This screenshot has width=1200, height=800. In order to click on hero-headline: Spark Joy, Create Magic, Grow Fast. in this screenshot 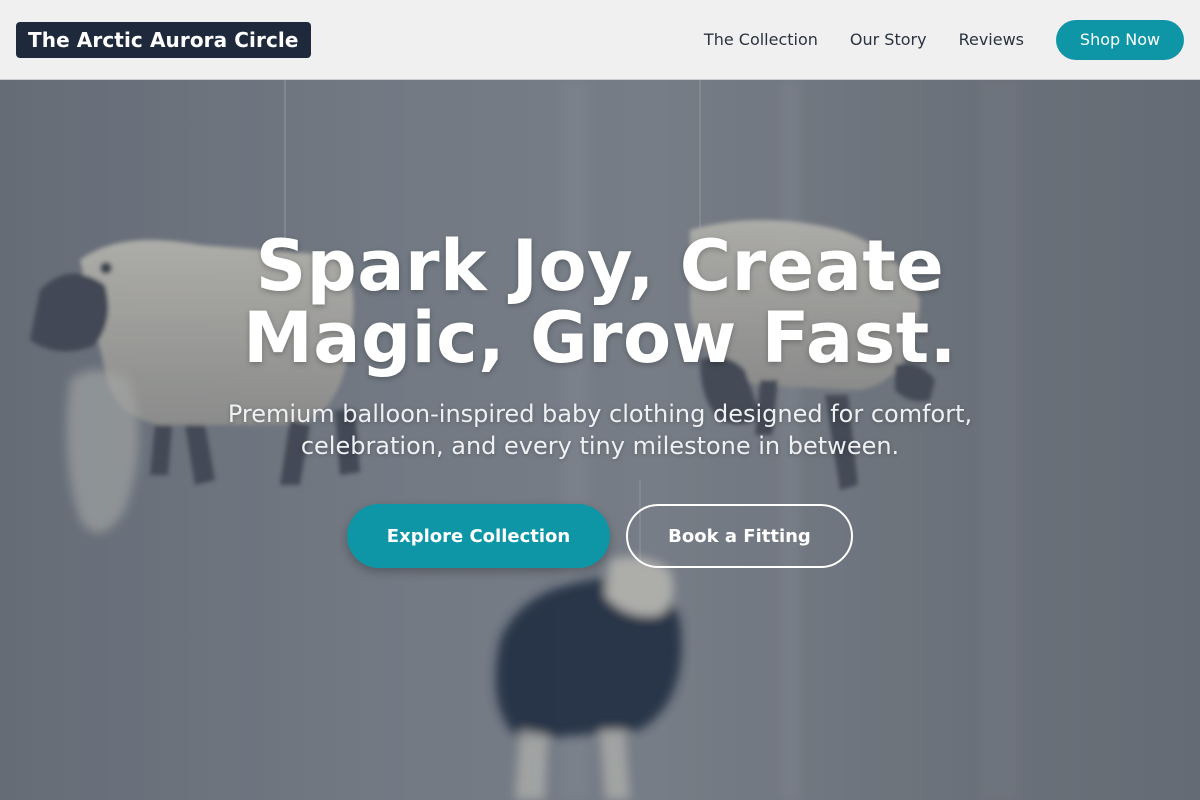, I will do `click(600, 302)`.